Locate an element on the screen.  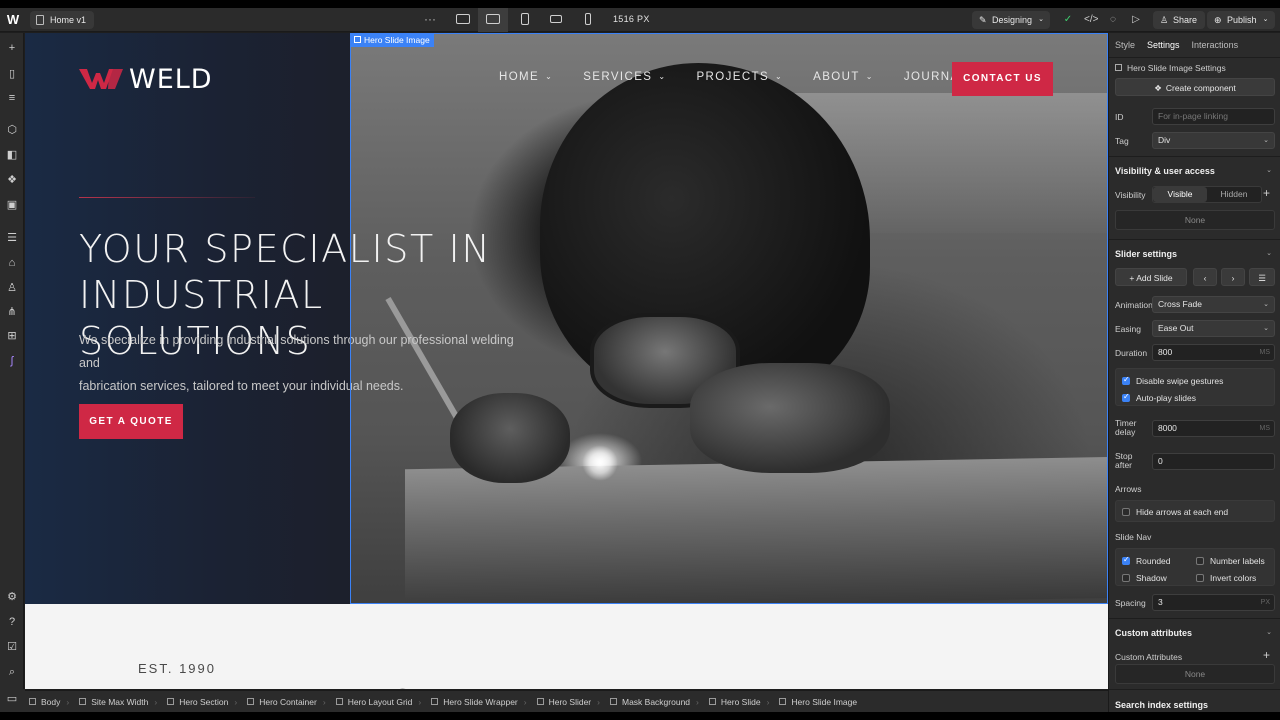
style-selectors-icon: ◧ is located at coordinates (12, 155).